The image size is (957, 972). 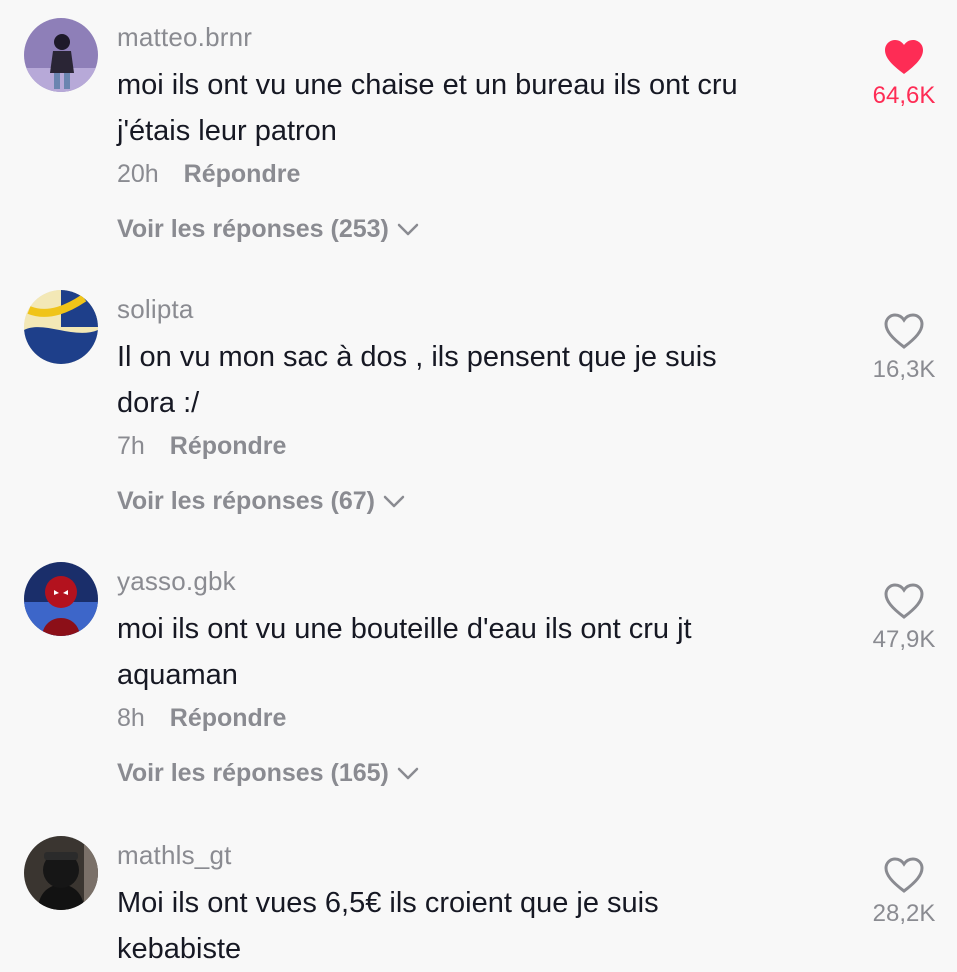 I want to click on timestamp: 8h, so click(x=131, y=718).